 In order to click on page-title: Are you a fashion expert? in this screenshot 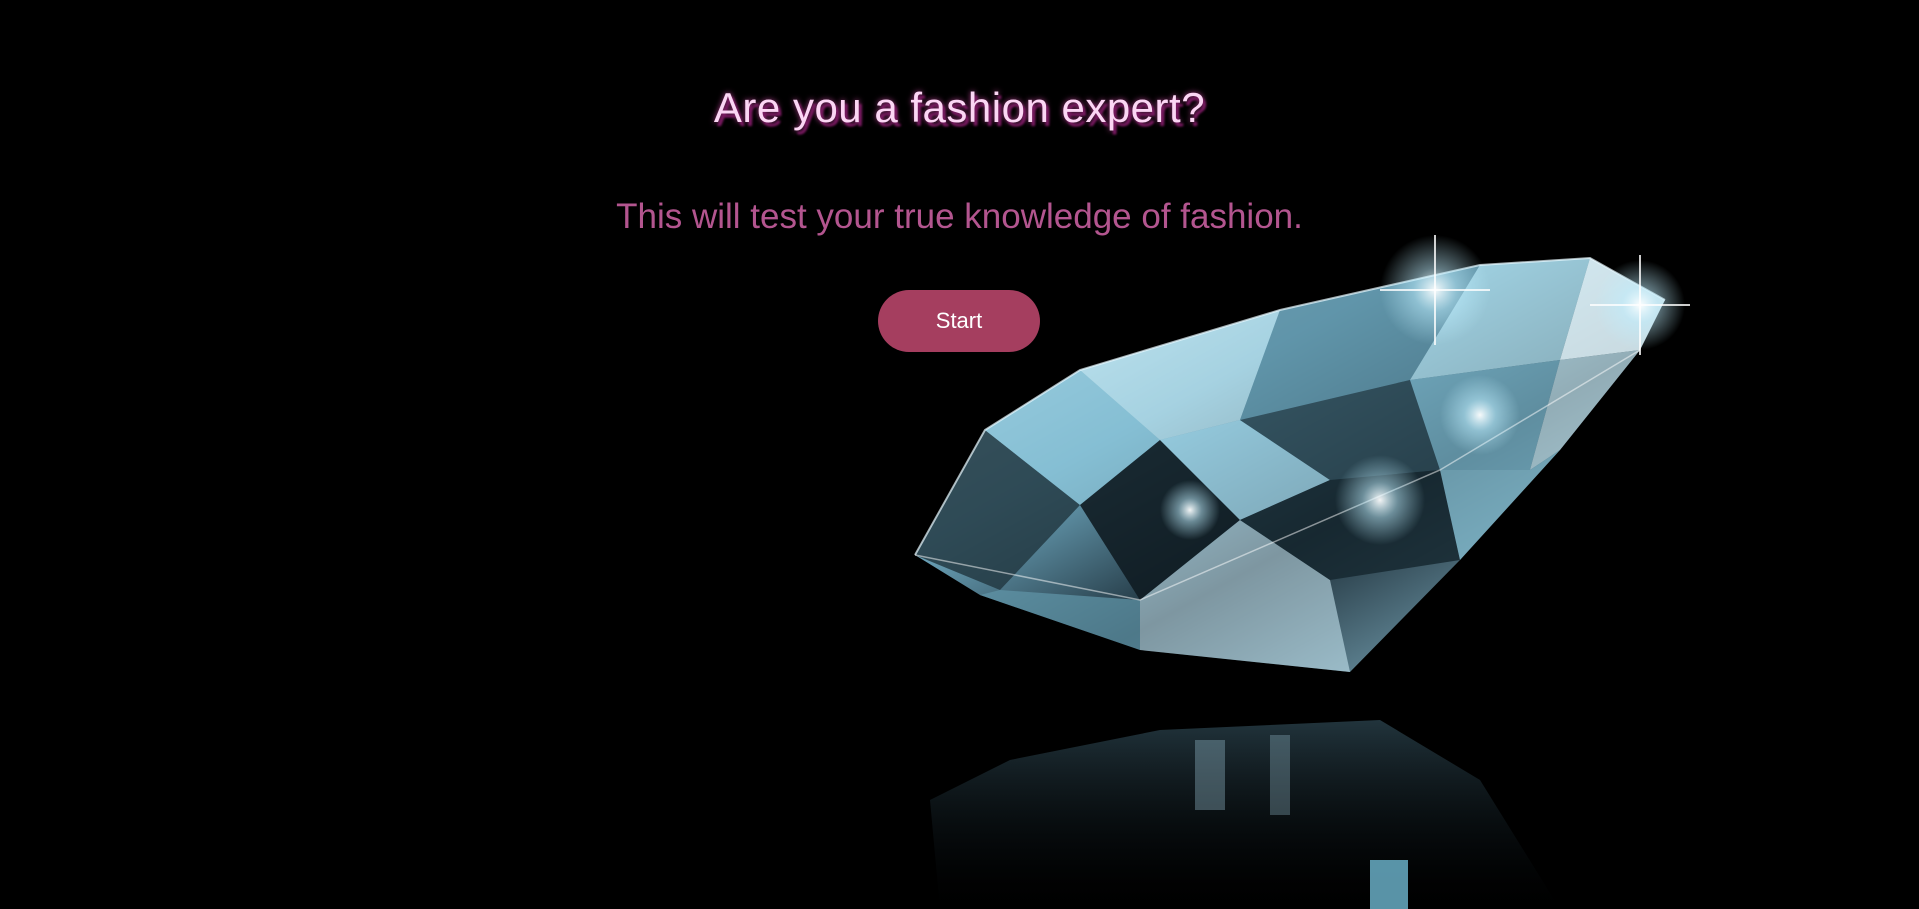, I will do `click(959, 107)`.